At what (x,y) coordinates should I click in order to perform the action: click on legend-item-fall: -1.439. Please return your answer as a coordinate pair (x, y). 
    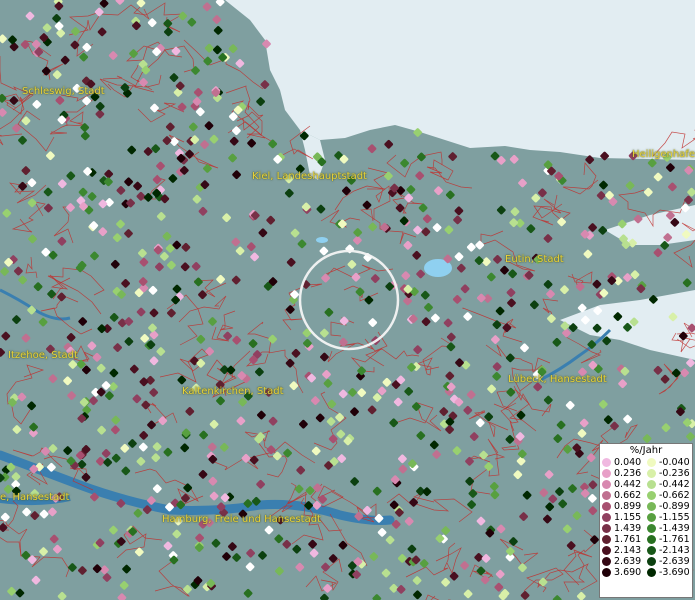
    Looking at the image, I should click on (668, 528).